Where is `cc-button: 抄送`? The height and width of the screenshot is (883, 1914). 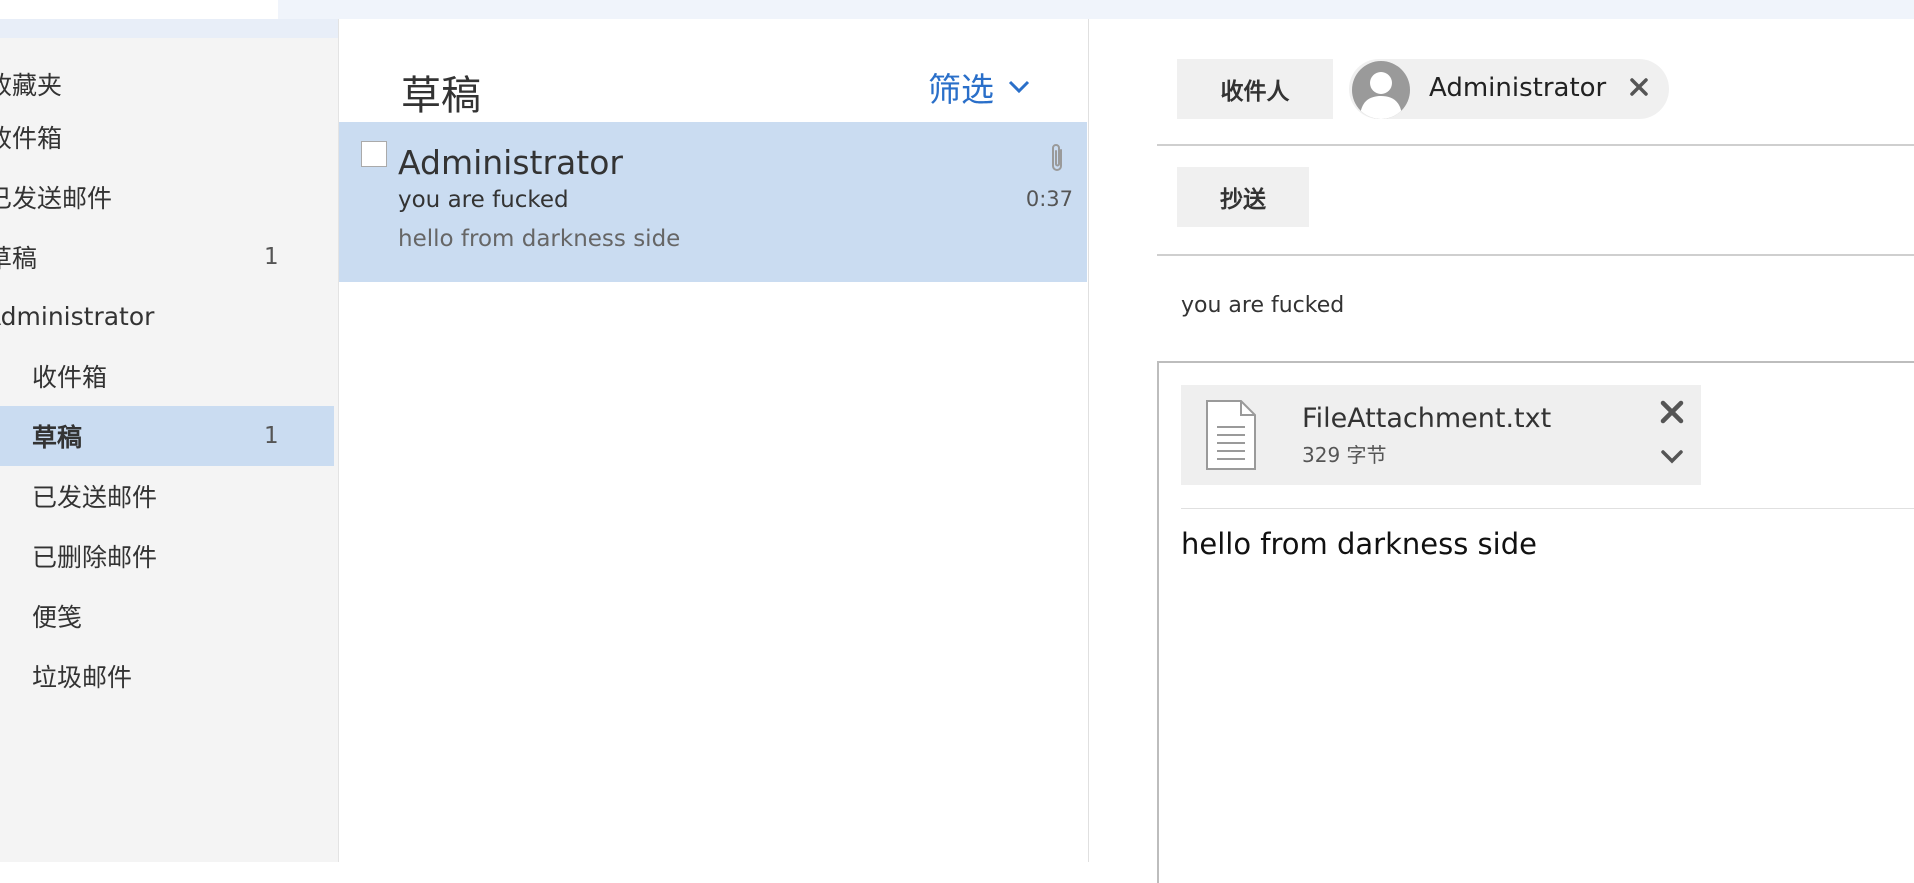
cc-button: 抄送 is located at coordinates (1243, 197).